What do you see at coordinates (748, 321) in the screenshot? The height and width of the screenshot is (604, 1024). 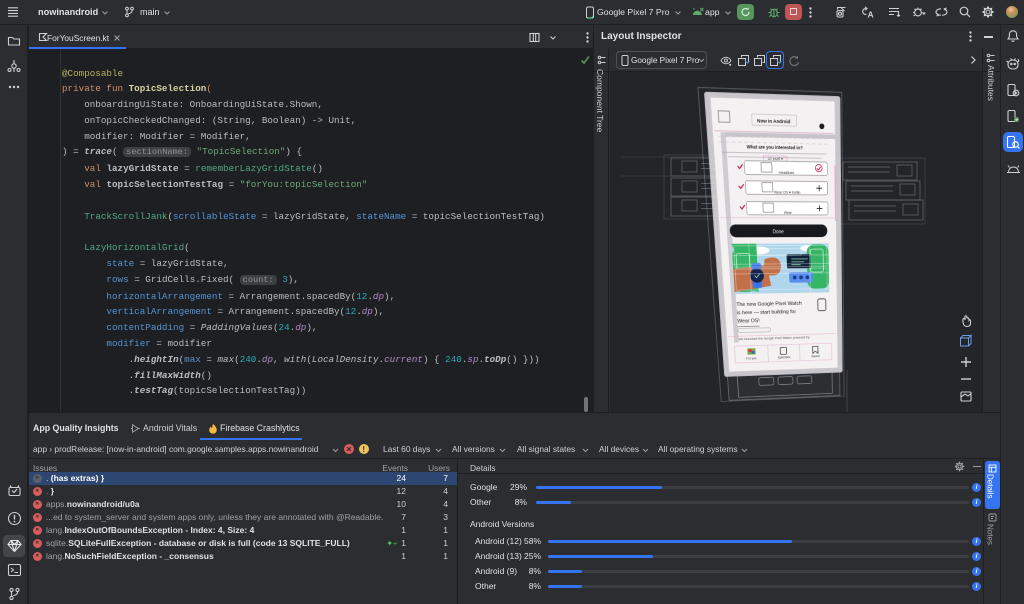 I see `svg-text: Wear OS!` at bounding box center [748, 321].